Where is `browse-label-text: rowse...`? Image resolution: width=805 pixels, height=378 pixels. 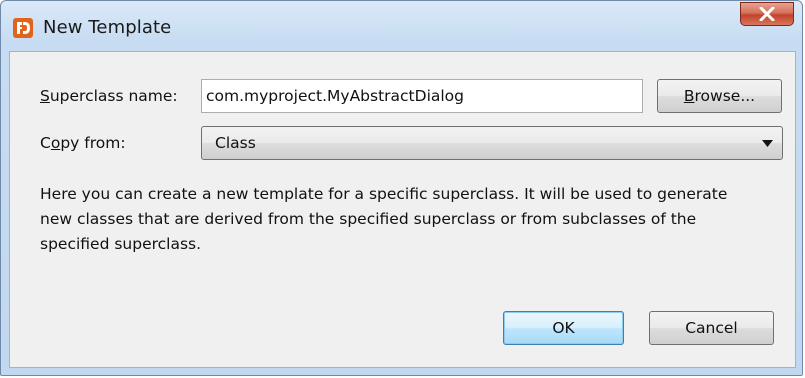
browse-label-text: rowse... is located at coordinates (725, 96).